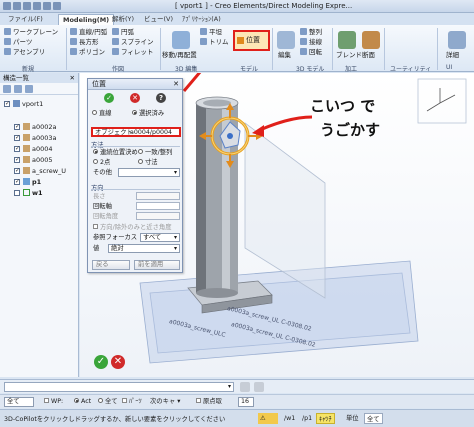 This screenshot has height=427, width=474. What do you see at coordinates (132, 52) in the screenshot?
I see `fillet-button: フィレット` at bounding box center [132, 52].